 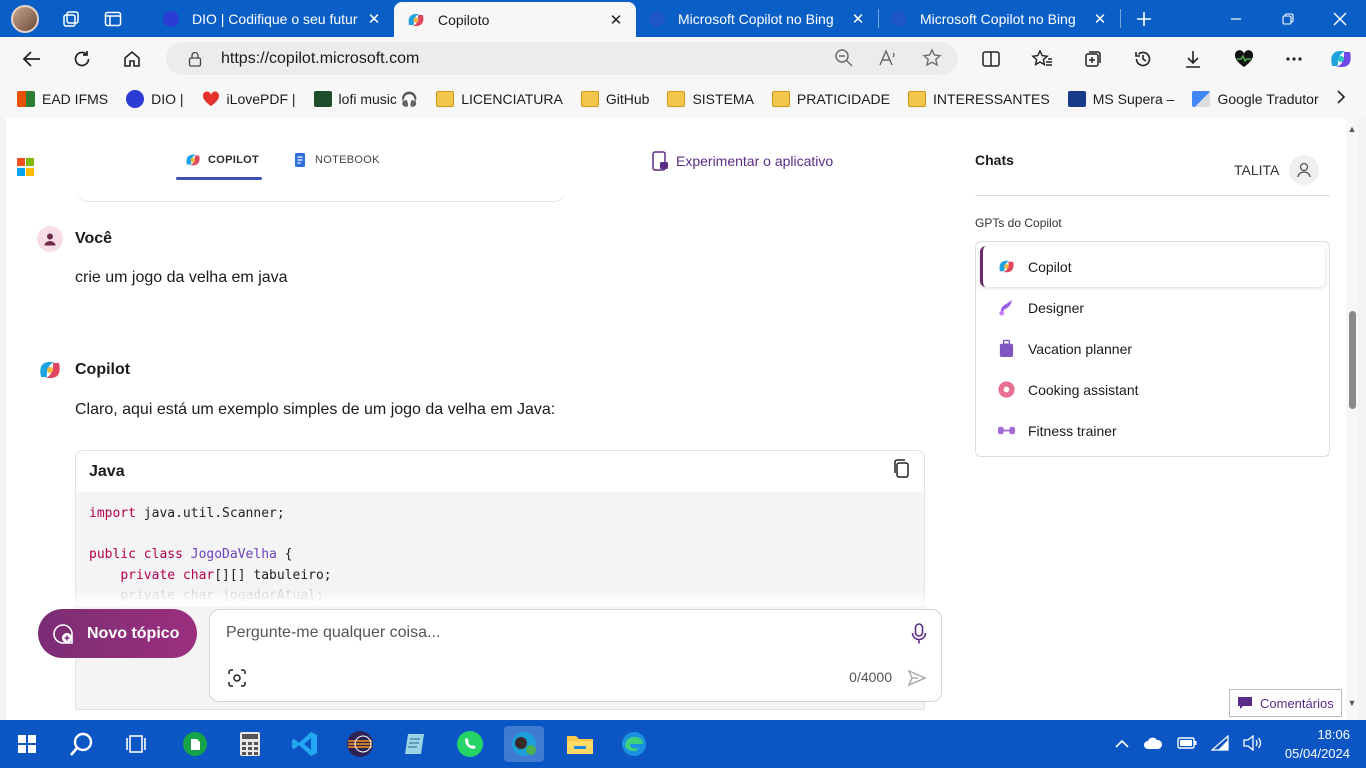 What do you see at coordinates (82, 744) in the screenshot?
I see `search-button` at bounding box center [82, 744].